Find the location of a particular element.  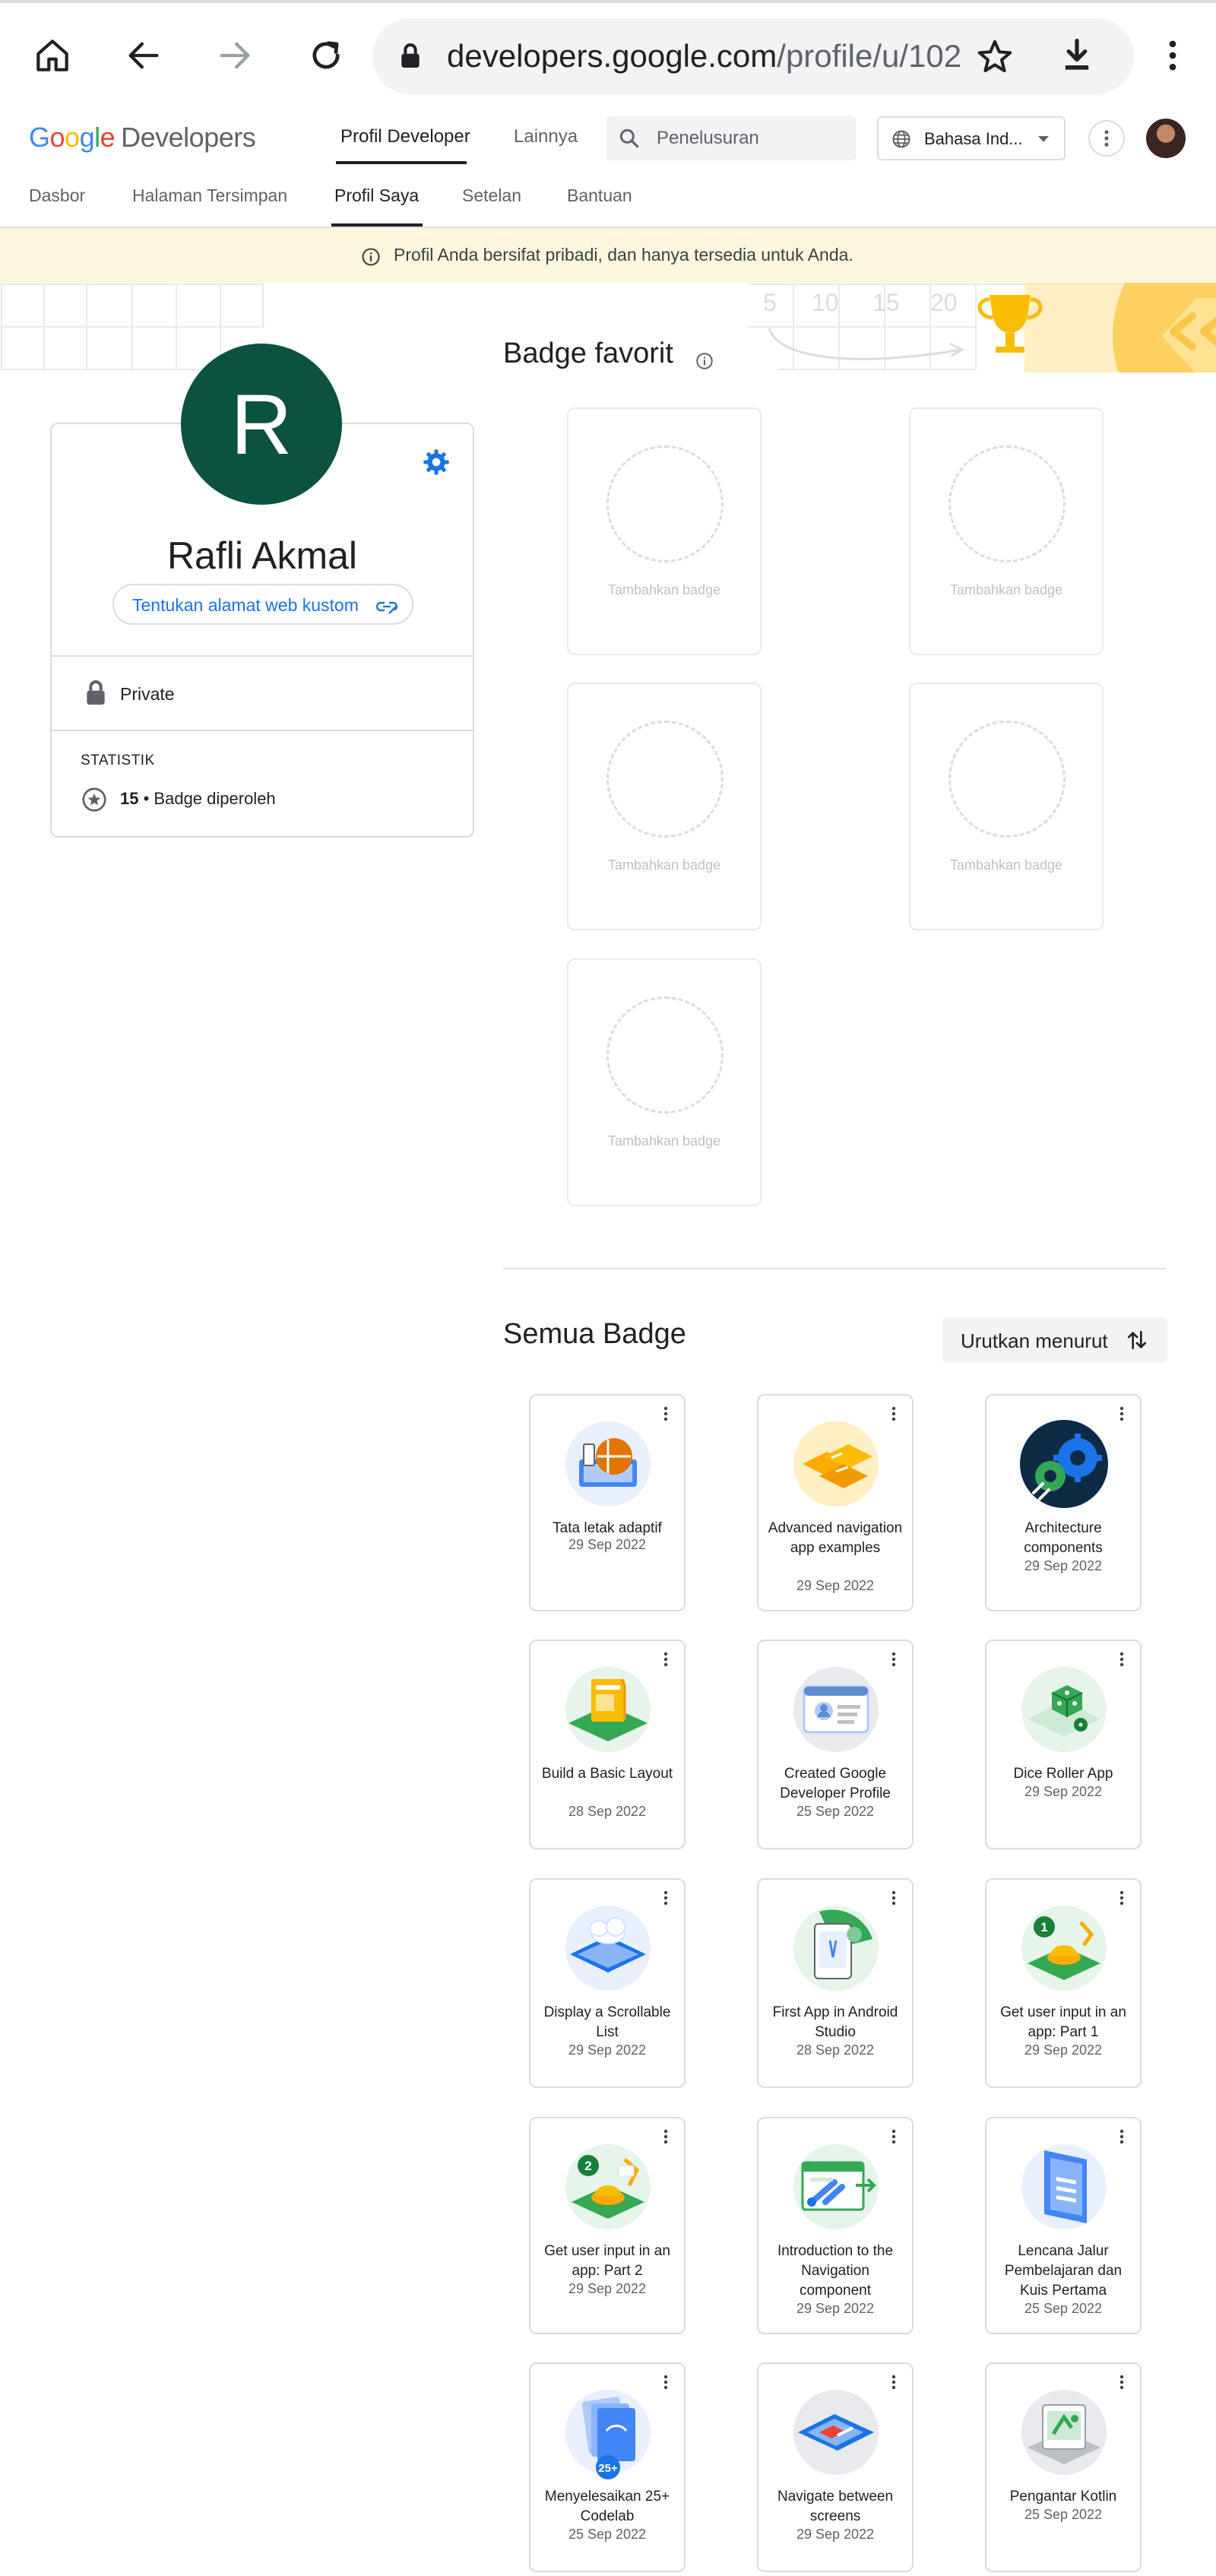

subnav-saved-pages: Halaman Tersimpan is located at coordinates (210, 195).